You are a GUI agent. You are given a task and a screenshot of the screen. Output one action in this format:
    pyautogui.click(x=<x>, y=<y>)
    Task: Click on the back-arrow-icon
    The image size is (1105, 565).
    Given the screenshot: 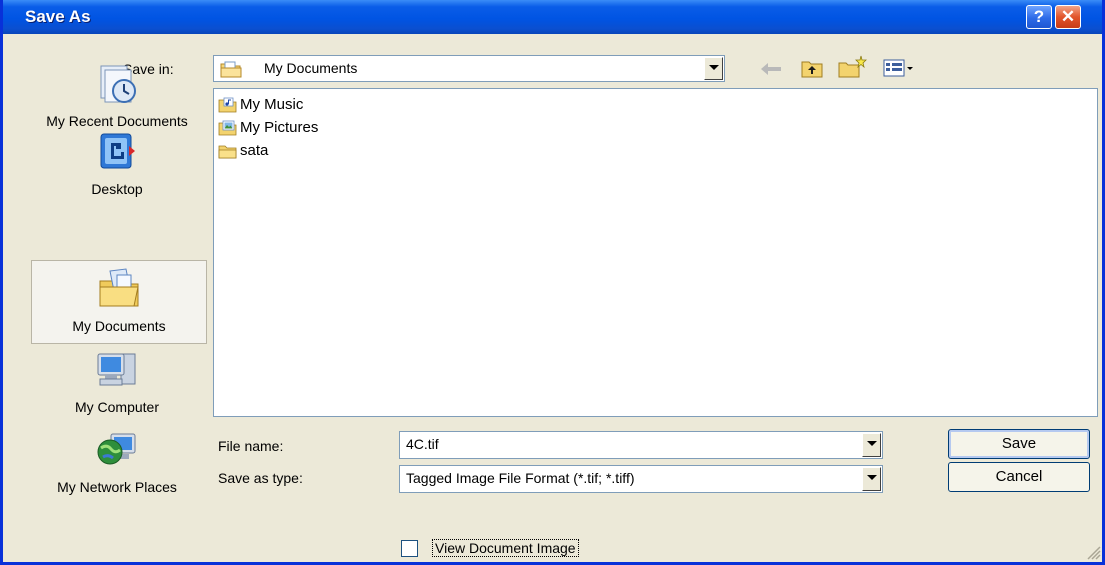 What is the action you would take?
    pyautogui.click(x=771, y=69)
    